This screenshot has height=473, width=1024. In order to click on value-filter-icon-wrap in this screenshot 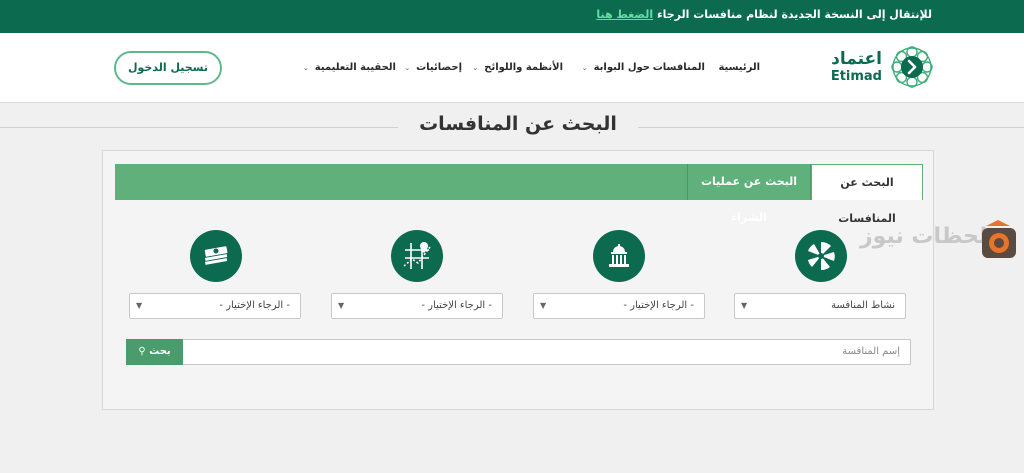, I will do `click(216, 256)`.